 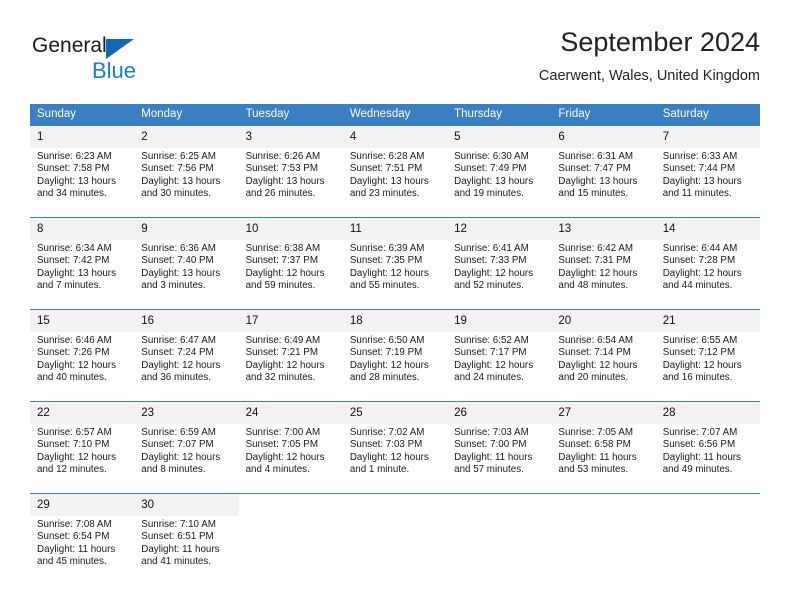 What do you see at coordinates (186, 137) in the screenshot?
I see `day-number: 2` at bounding box center [186, 137].